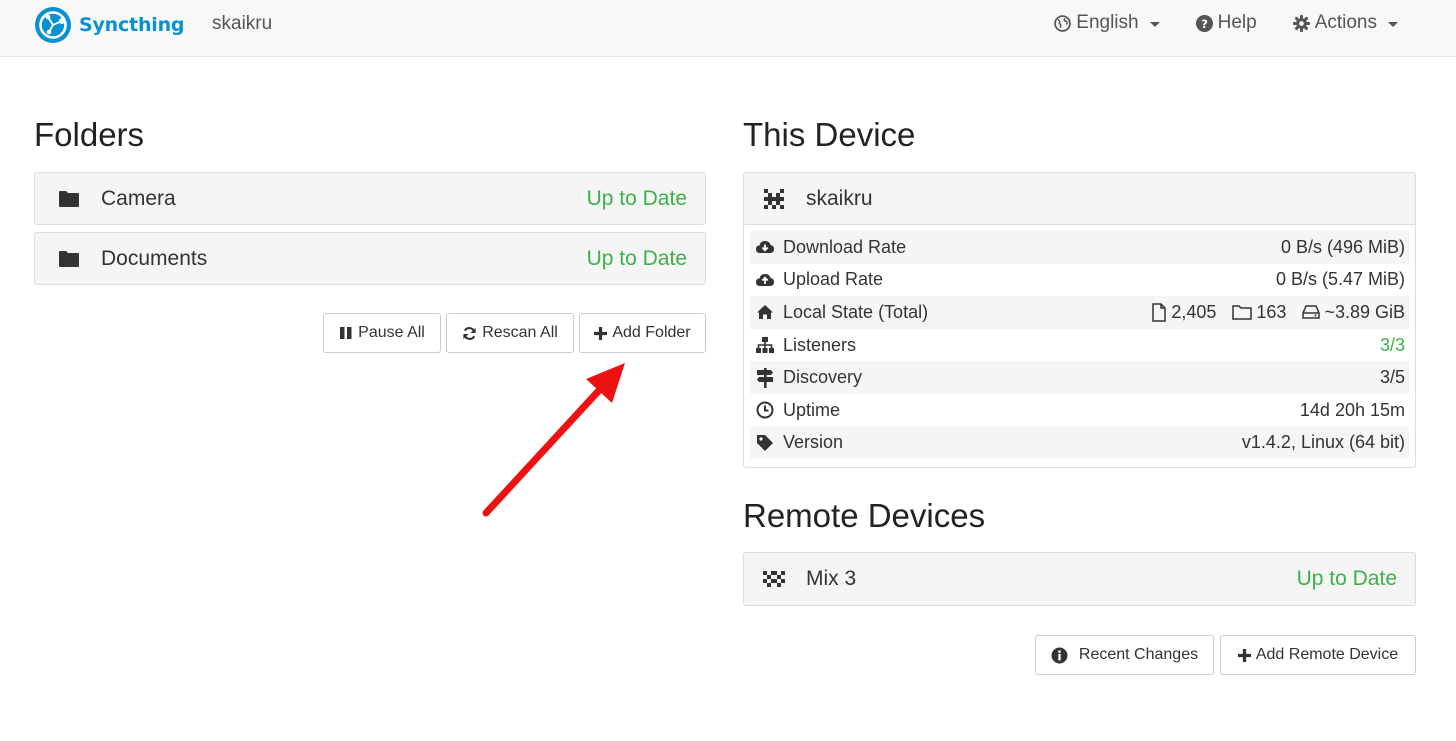  Describe the element at coordinates (1079, 377) in the screenshot. I see `discovery-row: Discovery 3/5` at that location.